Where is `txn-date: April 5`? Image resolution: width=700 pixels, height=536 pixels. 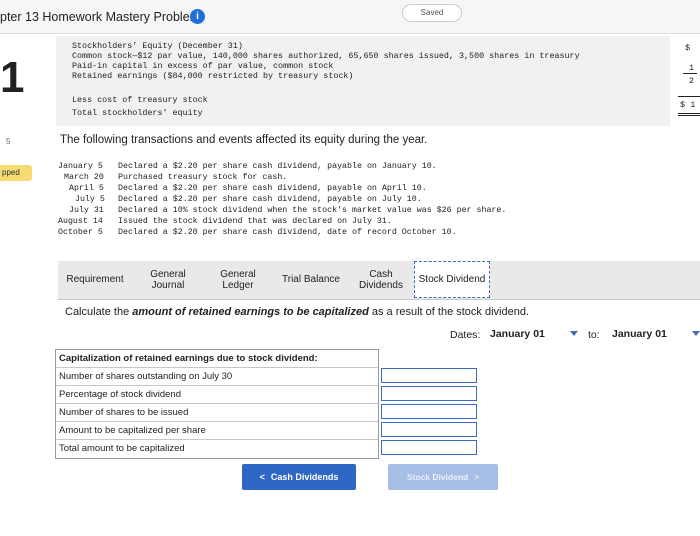 txn-date: April 5 is located at coordinates (86, 188).